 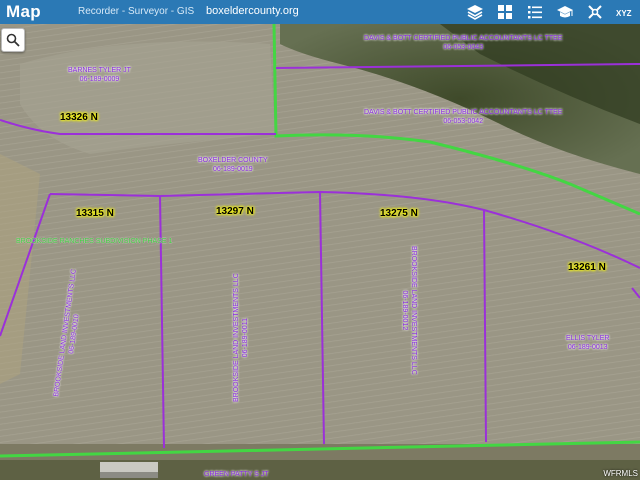 I want to click on parcel-id: 06-189-0012, so click(x=404, y=310).